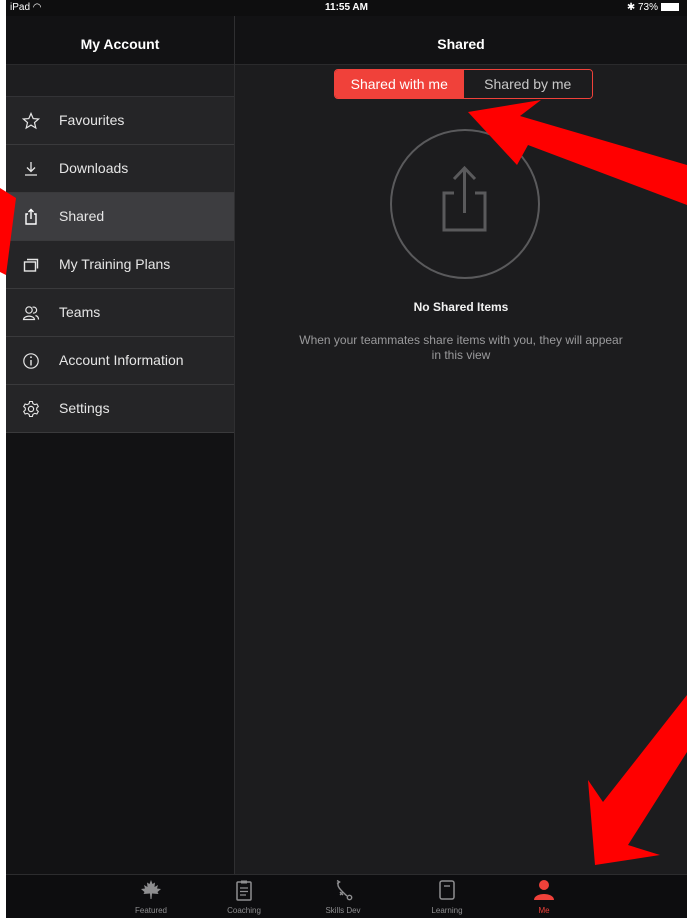  I want to click on sidebar-item-account-information: Account Information, so click(120, 361).